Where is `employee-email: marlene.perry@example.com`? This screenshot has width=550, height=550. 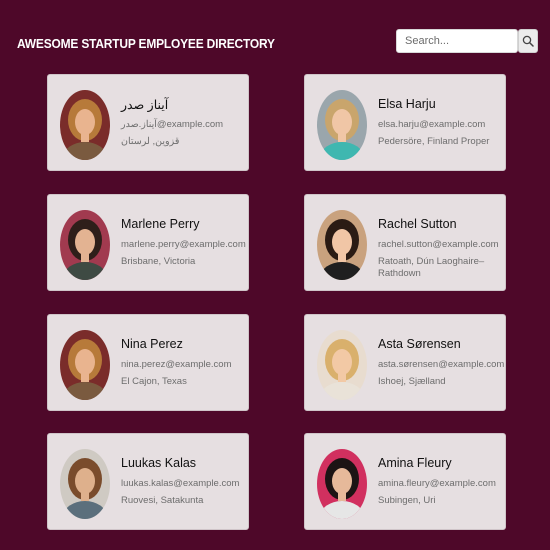 employee-email: marlene.perry@example.com is located at coordinates (183, 244).